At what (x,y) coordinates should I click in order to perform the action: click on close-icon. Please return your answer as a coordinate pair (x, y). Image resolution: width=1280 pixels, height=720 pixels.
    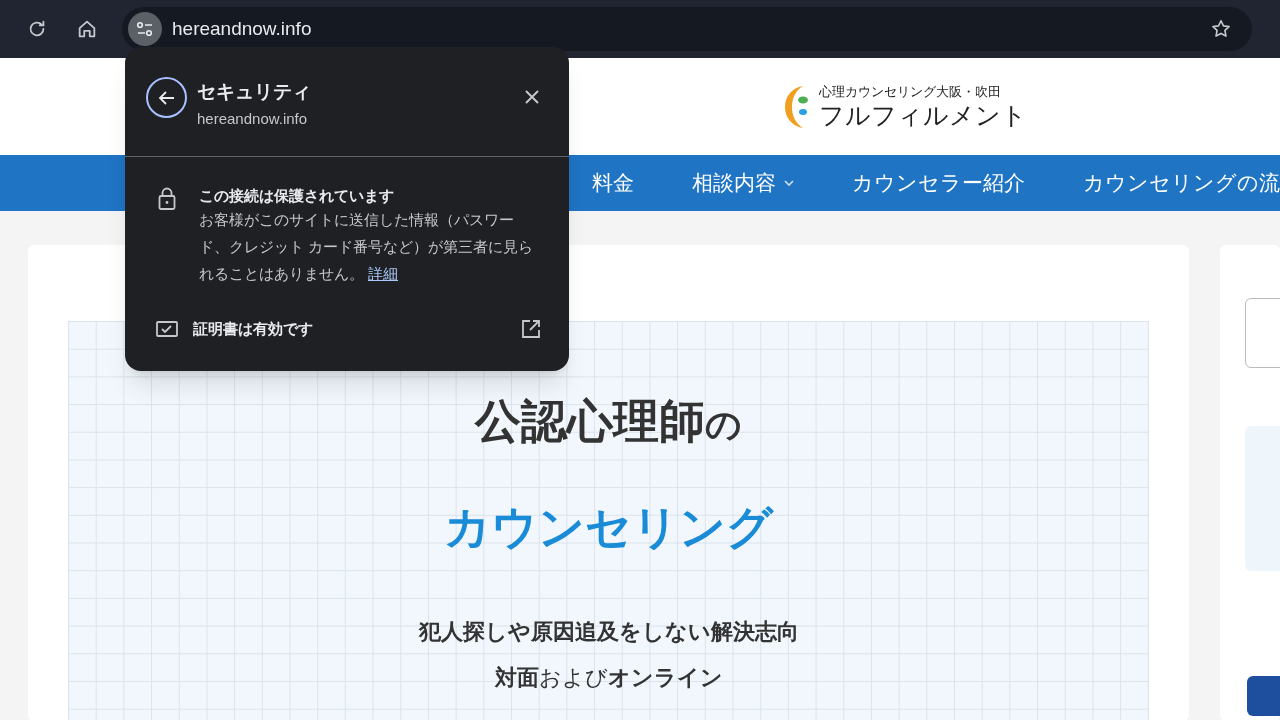
    Looking at the image, I should click on (532, 97).